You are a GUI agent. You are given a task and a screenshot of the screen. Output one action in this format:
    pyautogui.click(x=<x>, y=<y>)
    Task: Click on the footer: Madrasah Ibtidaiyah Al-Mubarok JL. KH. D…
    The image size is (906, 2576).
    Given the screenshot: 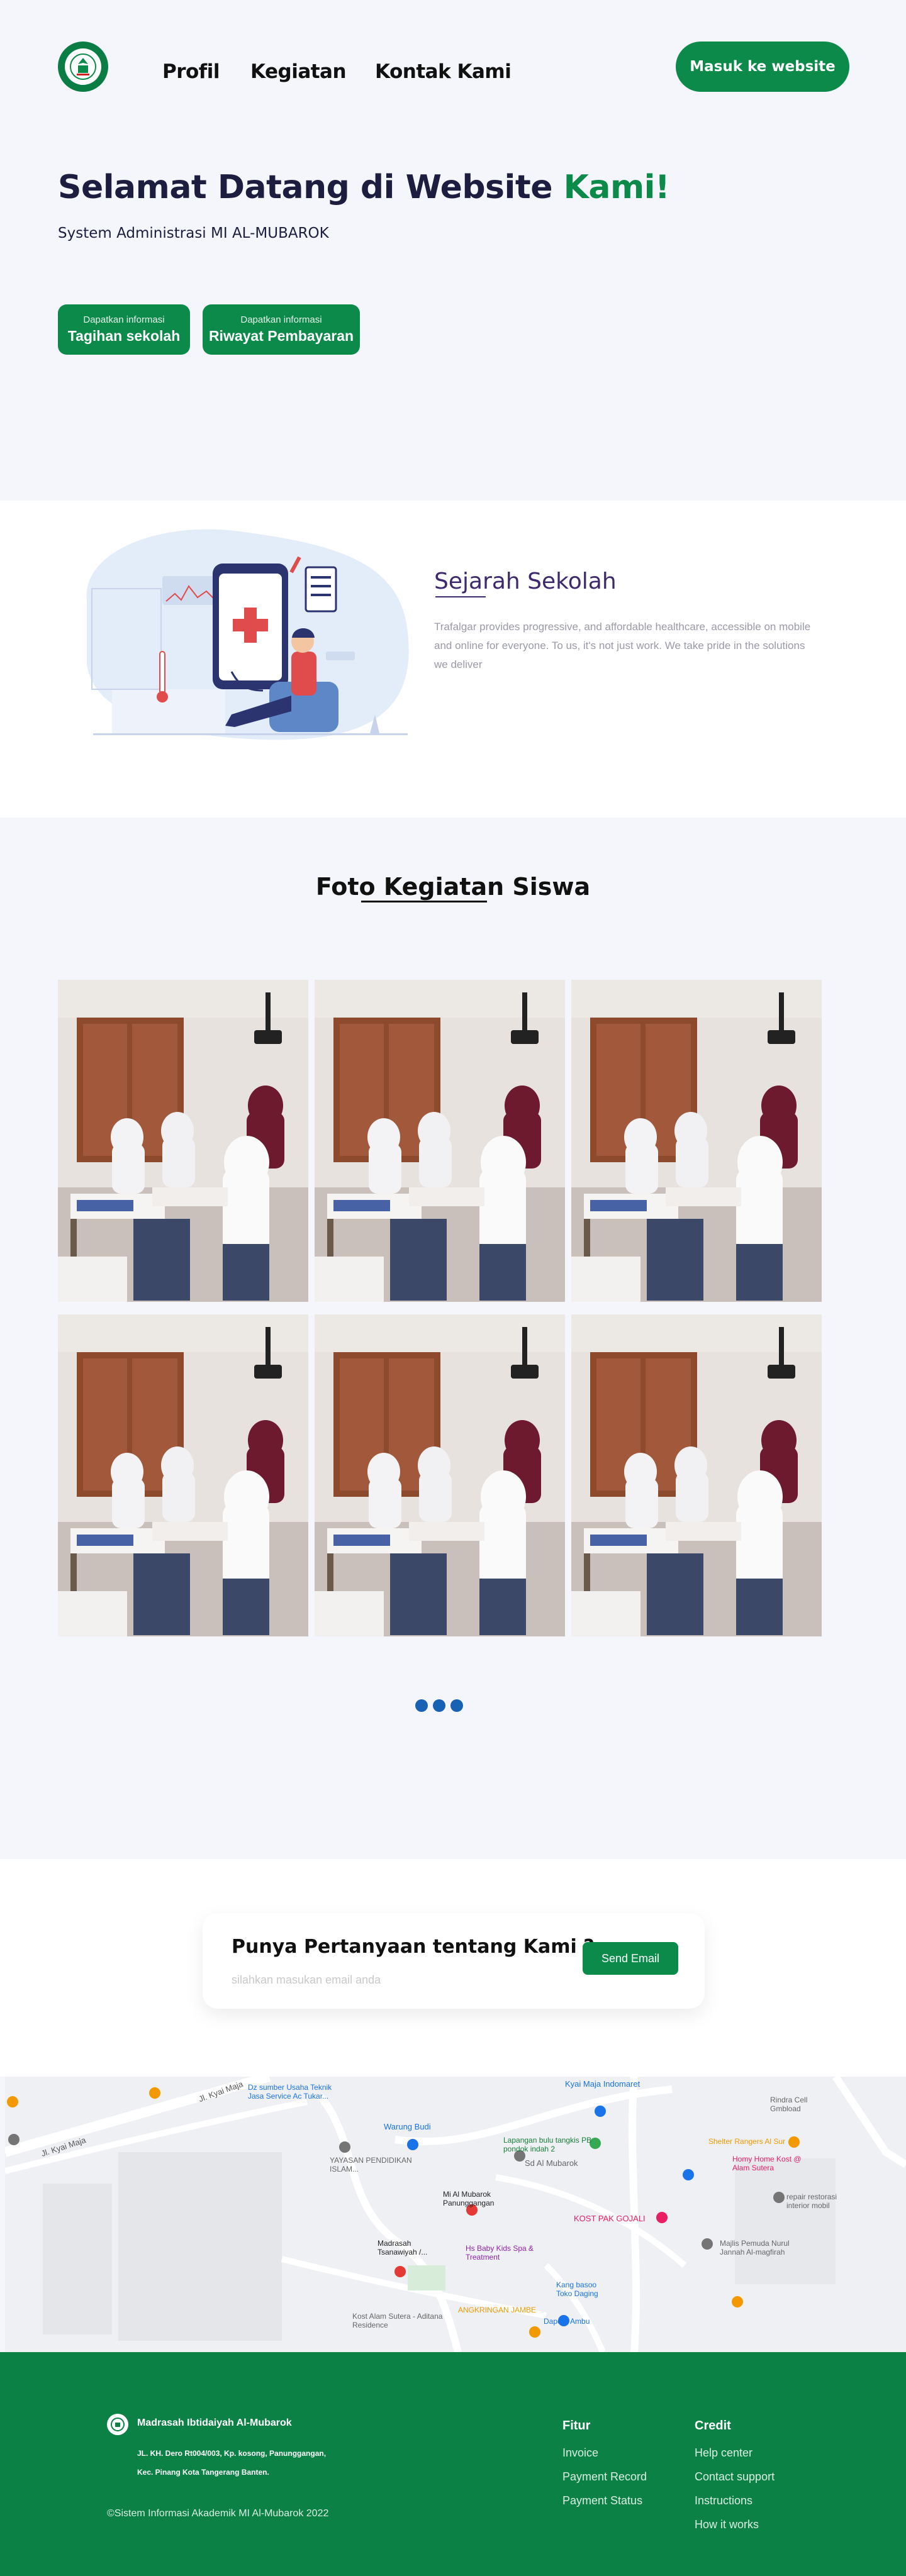 What is the action you would take?
    pyautogui.click(x=453, y=2464)
    